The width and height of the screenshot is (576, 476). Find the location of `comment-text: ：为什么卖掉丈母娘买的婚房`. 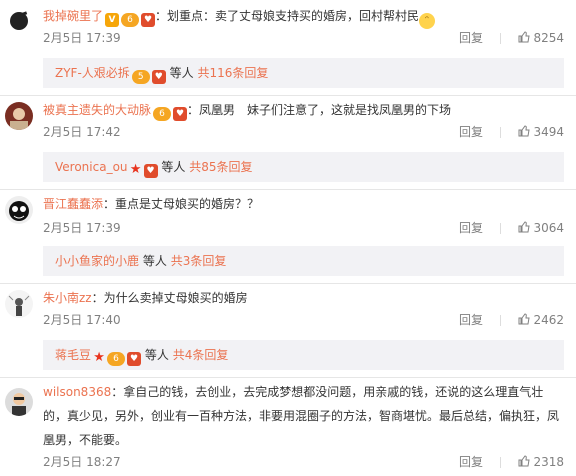

comment-text: ：为什么卖掉丈母娘买的婚房 is located at coordinates (169, 298).